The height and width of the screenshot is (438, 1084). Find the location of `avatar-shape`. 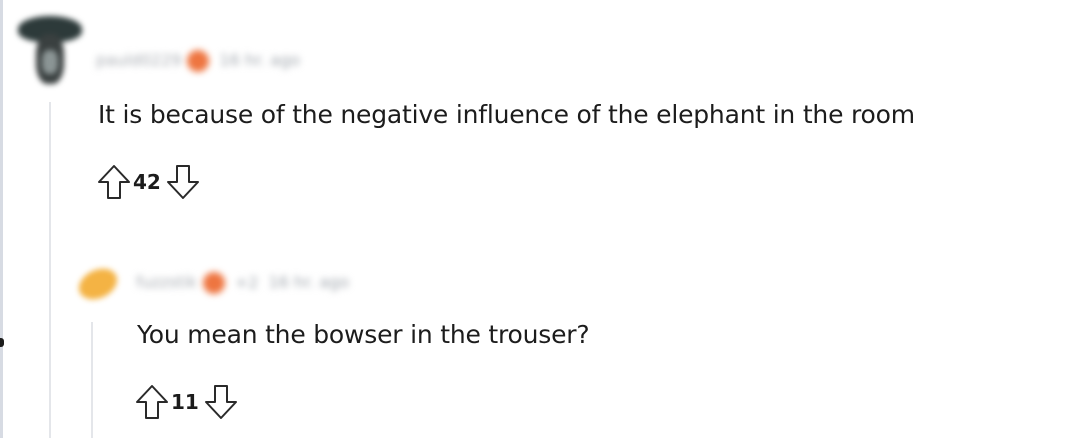

avatar-shape is located at coordinates (98, 284).